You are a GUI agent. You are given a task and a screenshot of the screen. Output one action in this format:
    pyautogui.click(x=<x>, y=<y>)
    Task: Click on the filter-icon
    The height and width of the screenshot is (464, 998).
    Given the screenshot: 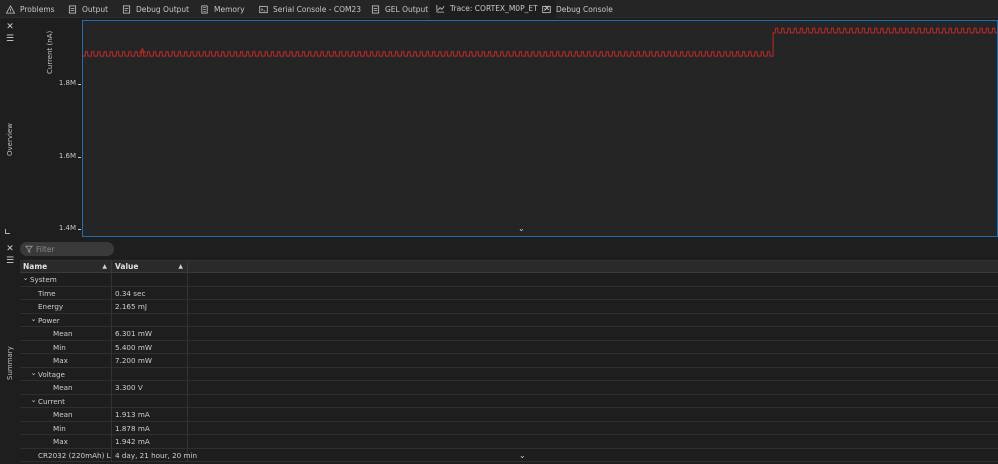 What is the action you would take?
    pyautogui.click(x=29, y=249)
    